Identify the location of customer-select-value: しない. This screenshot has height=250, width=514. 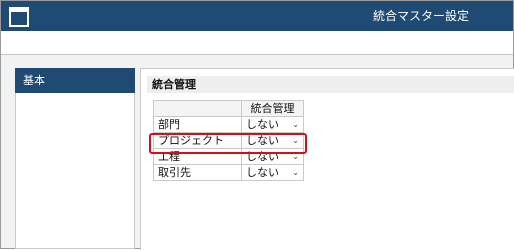
(262, 172).